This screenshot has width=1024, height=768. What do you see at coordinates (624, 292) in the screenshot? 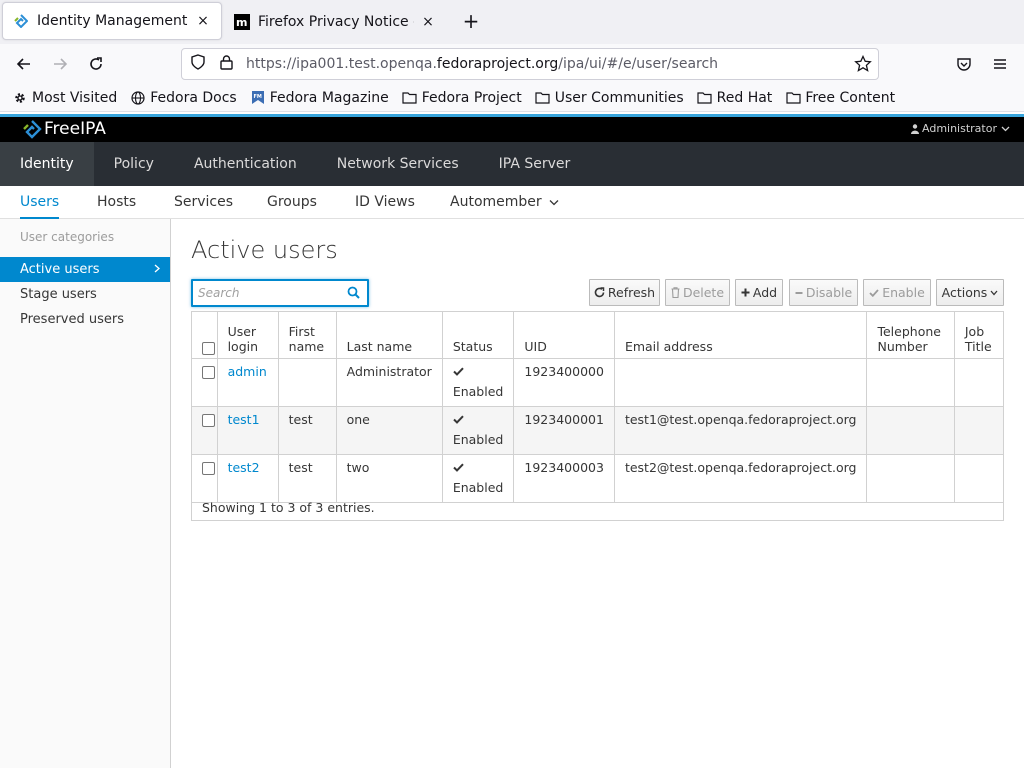
I see `refresh-button: Refresh` at bounding box center [624, 292].